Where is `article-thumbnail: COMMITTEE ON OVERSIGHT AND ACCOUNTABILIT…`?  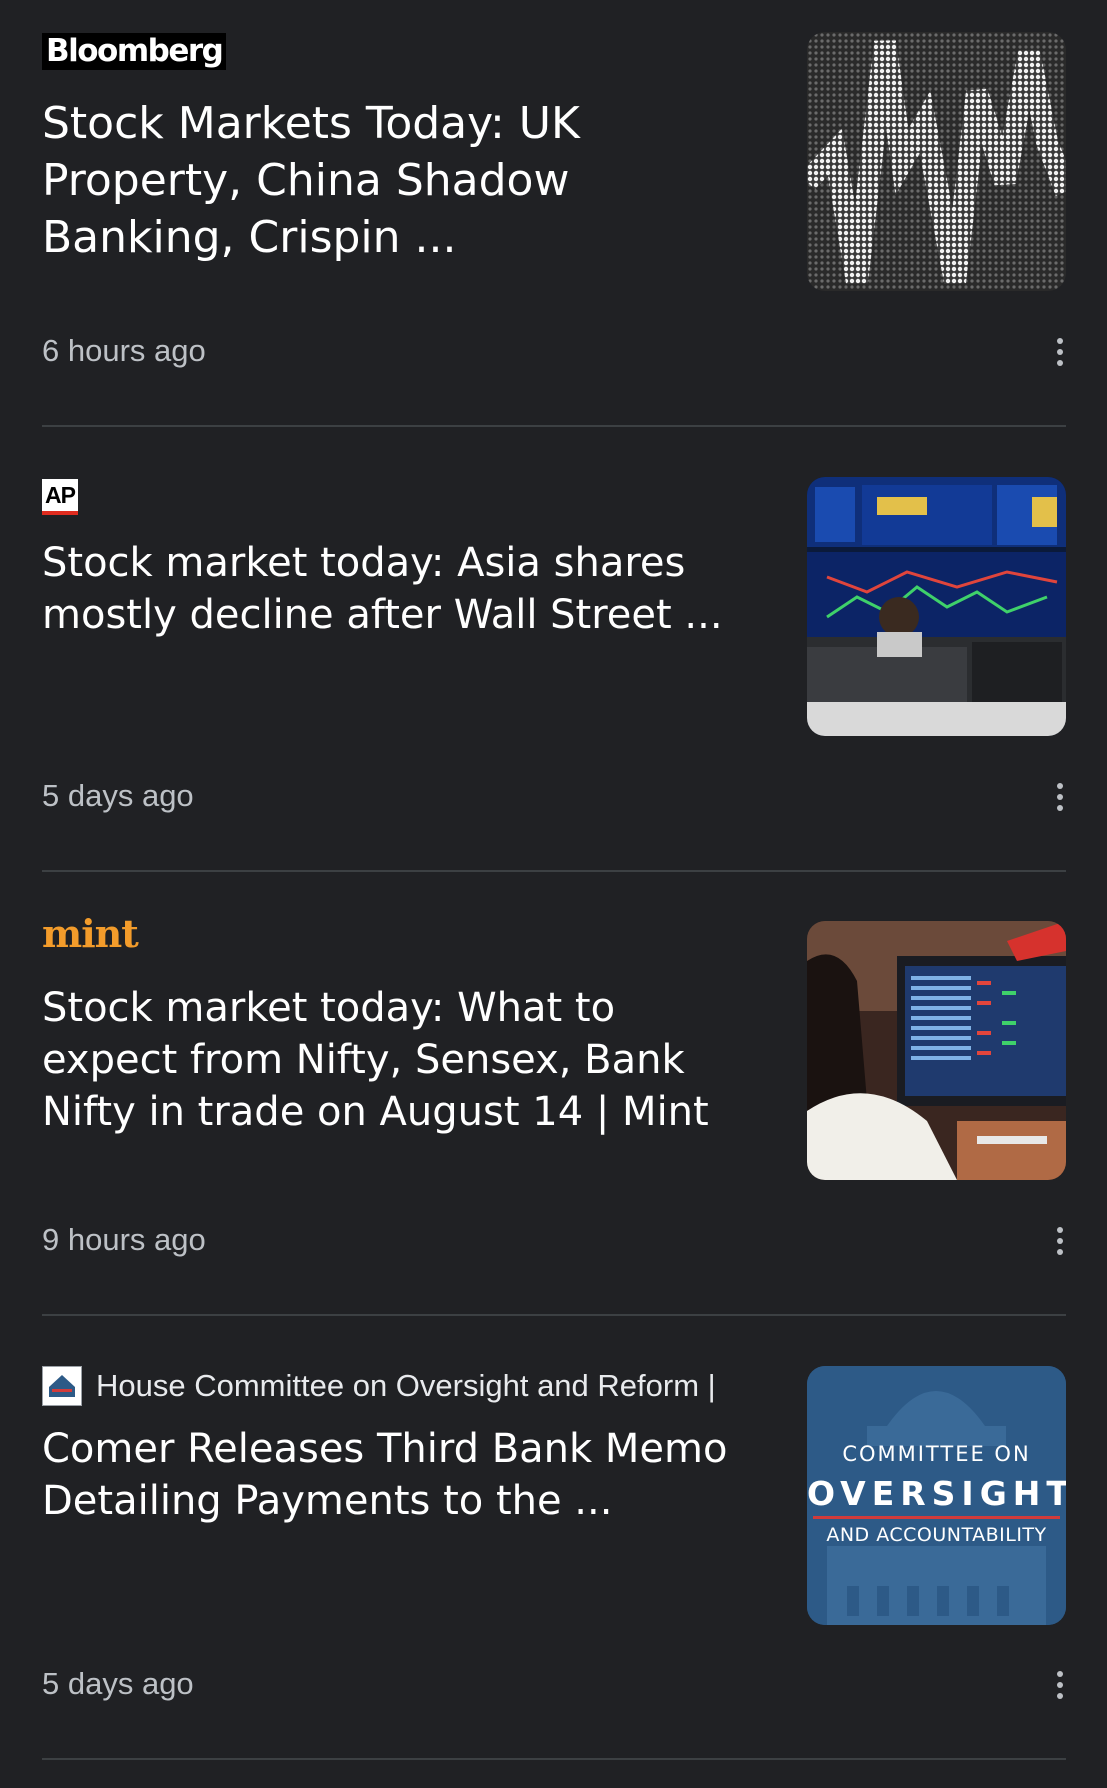 article-thumbnail: COMMITTEE ON OVERSIGHT AND ACCOUNTABILIT… is located at coordinates (936, 1495).